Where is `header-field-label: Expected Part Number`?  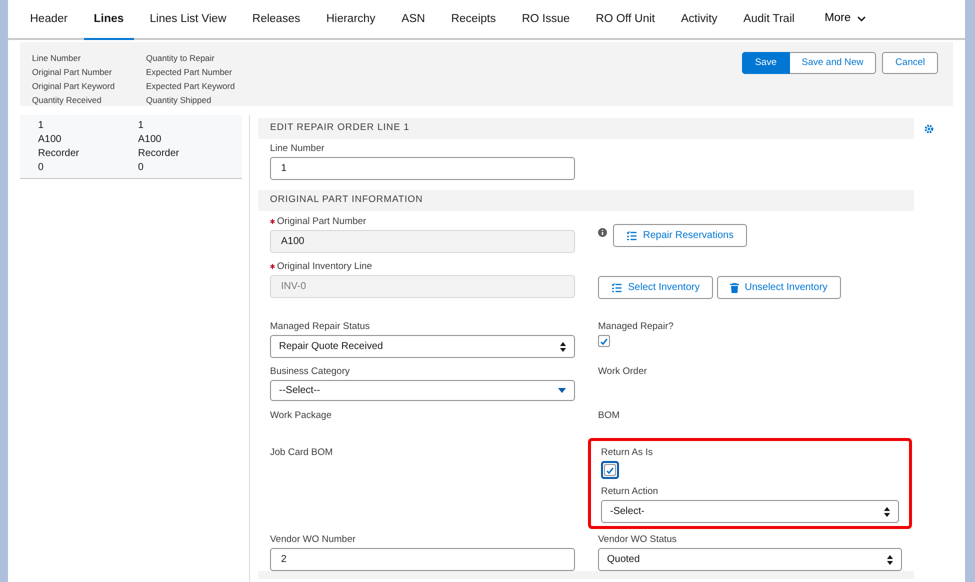 header-field-label: Expected Part Number is located at coordinates (189, 72).